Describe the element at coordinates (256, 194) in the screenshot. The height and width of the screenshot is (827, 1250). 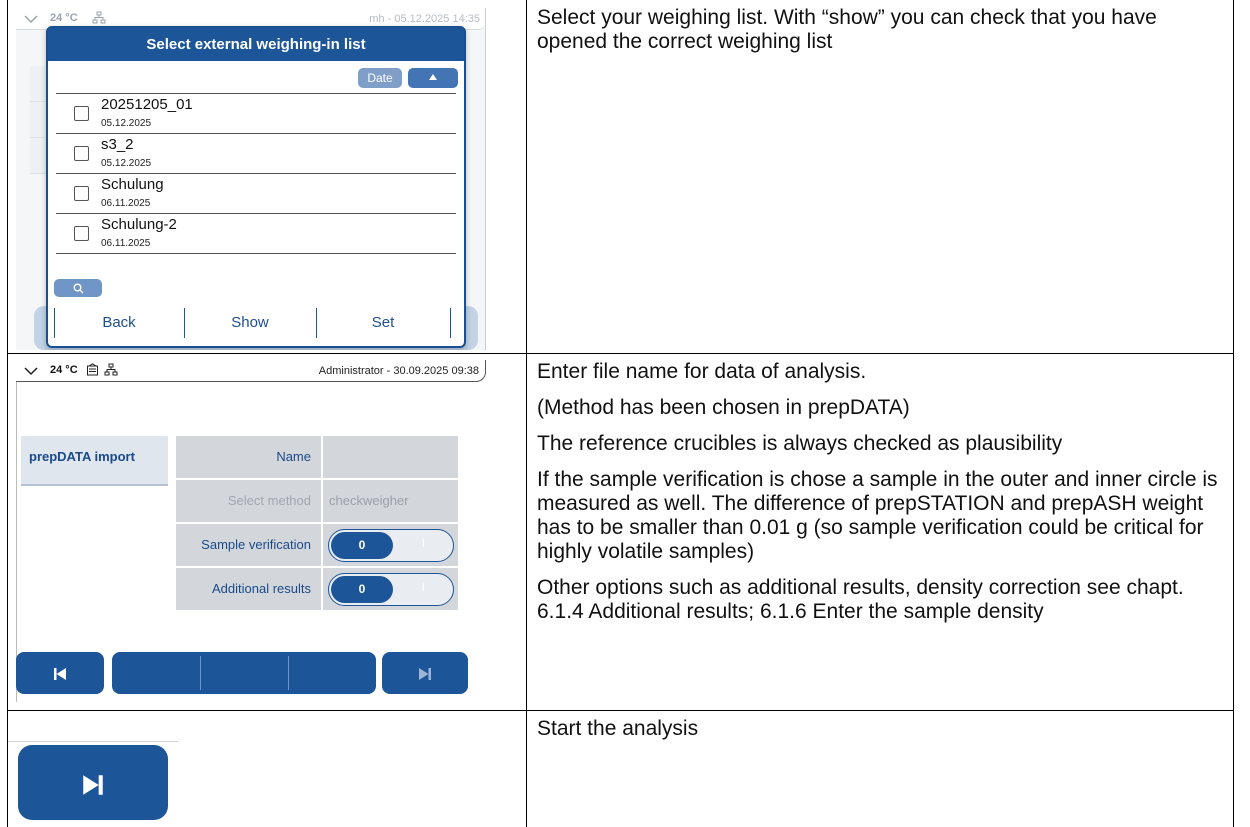
I see `list-item: Schulung 06.11.2025` at that location.